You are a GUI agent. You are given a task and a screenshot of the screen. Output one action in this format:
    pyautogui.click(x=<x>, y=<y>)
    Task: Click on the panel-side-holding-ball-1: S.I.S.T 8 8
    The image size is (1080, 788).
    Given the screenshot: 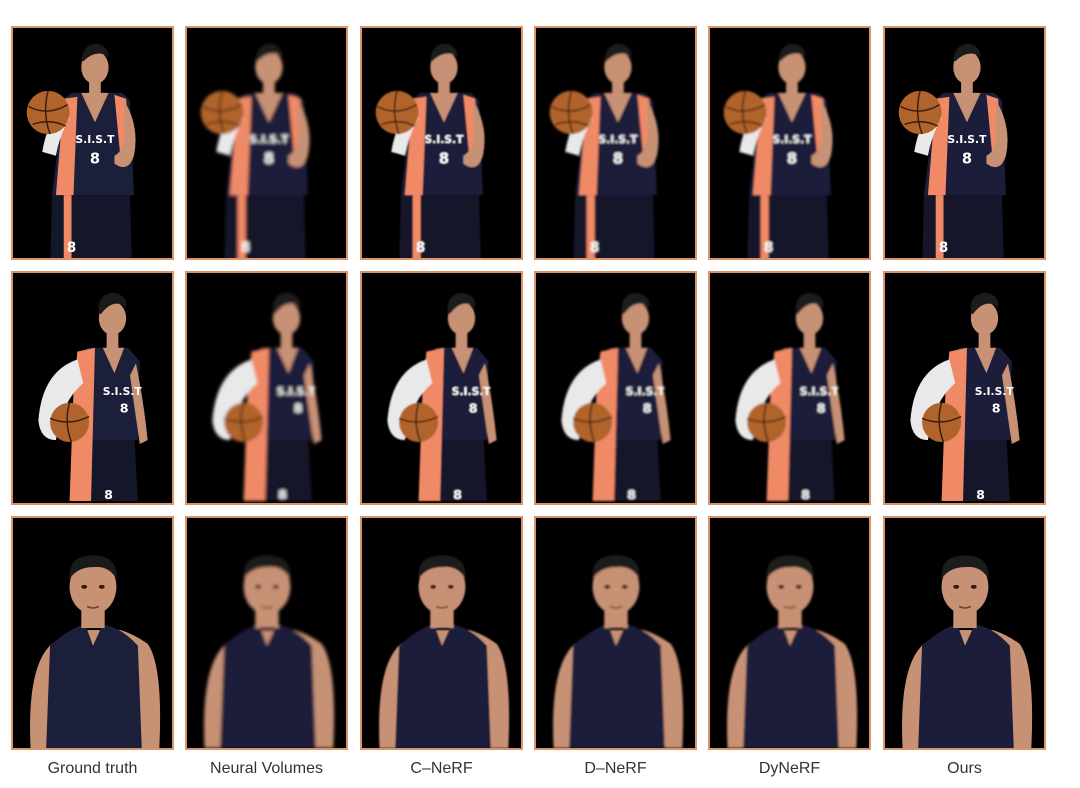 What is the action you would take?
    pyautogui.click(x=92, y=388)
    